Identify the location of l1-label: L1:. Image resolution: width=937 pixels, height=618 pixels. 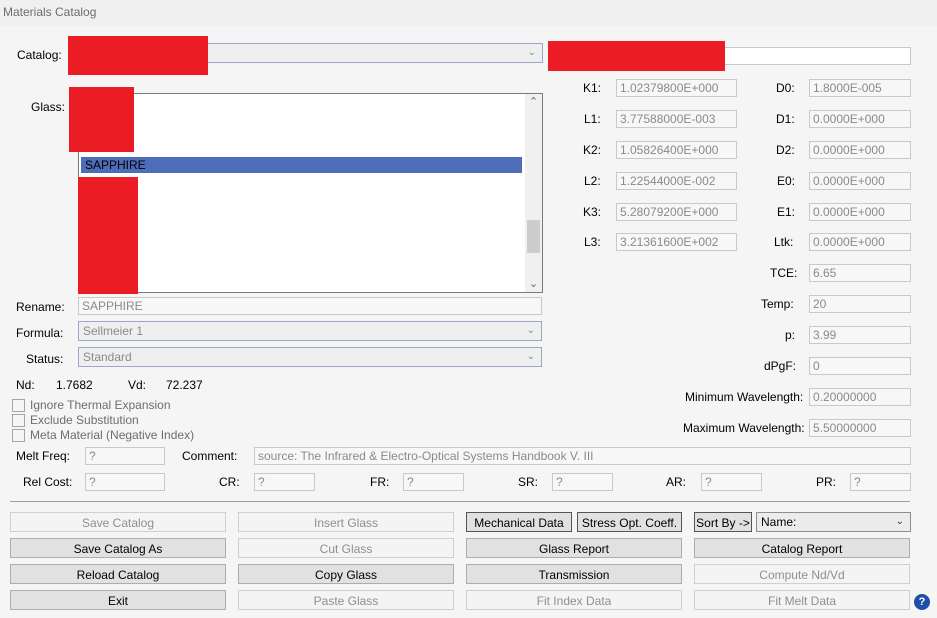
(592, 119).